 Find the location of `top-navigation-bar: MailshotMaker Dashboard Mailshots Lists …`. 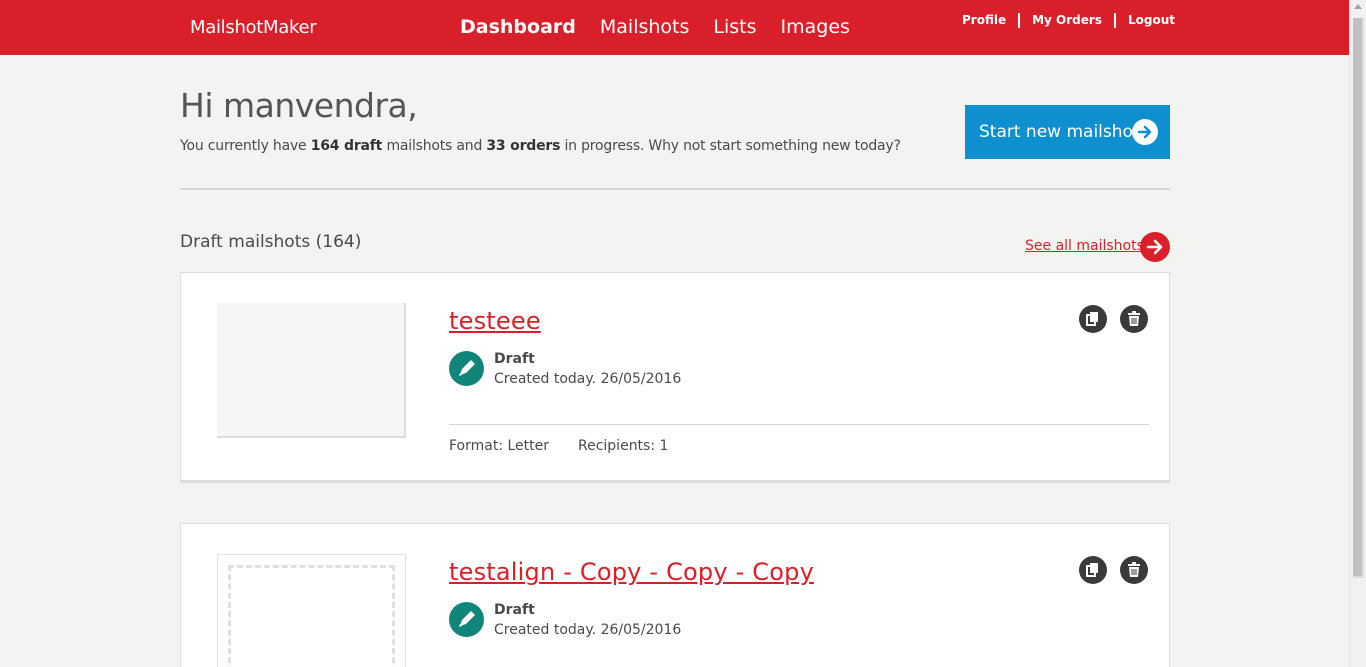

top-navigation-bar: MailshotMaker Dashboard Mailshots Lists … is located at coordinates (674, 27).